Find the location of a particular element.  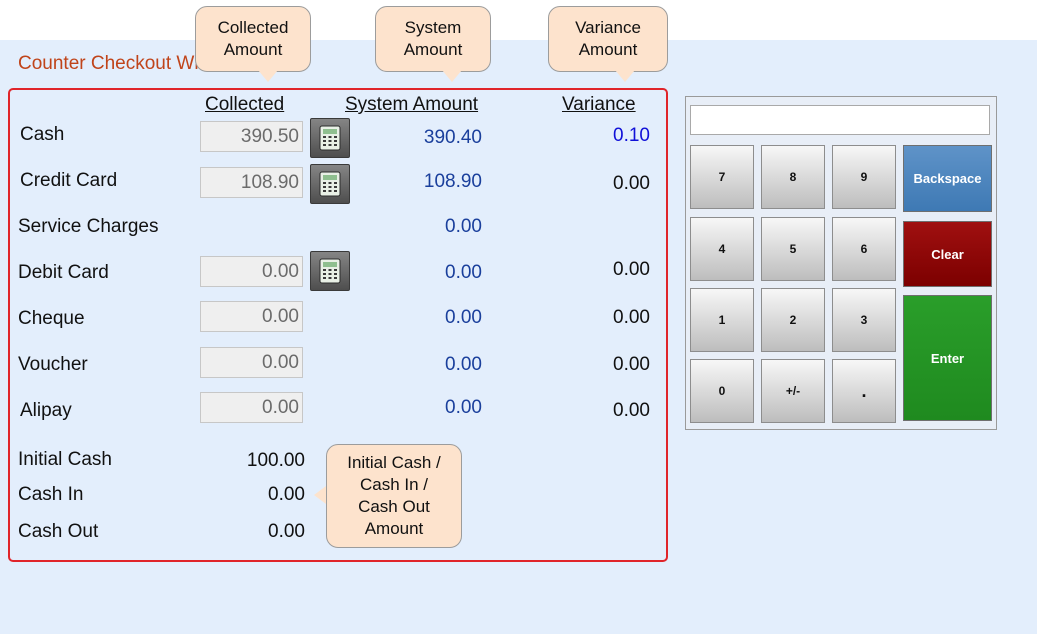

key-plus-minus: +/- is located at coordinates (793, 391).